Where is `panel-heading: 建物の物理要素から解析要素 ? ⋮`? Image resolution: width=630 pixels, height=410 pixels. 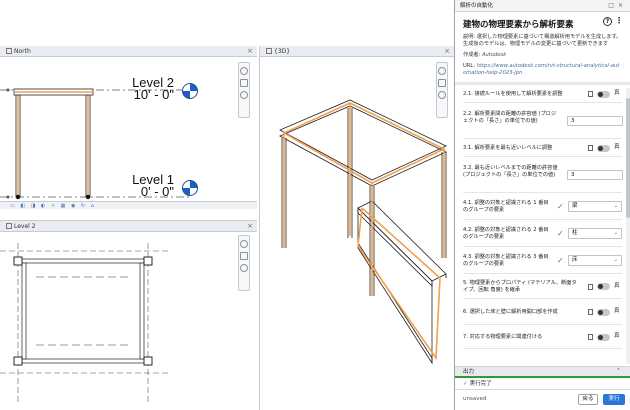 panel-heading: 建物の物理要素から解析要素 ? ⋮ is located at coordinates (542, 21).